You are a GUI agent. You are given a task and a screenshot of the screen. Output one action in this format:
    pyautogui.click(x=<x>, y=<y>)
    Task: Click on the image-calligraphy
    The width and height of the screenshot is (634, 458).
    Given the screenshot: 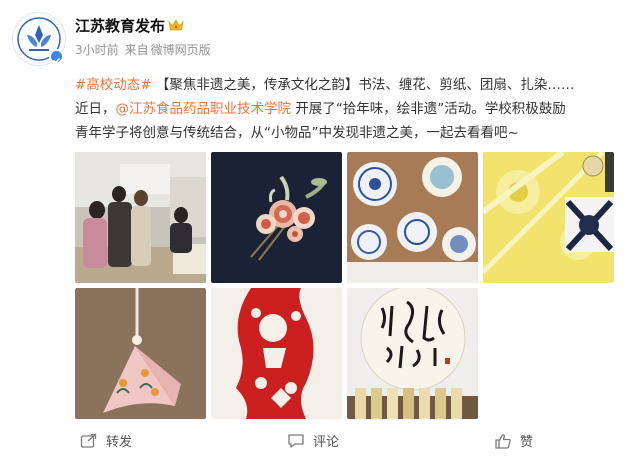 What is the action you would take?
    pyautogui.click(x=412, y=353)
    